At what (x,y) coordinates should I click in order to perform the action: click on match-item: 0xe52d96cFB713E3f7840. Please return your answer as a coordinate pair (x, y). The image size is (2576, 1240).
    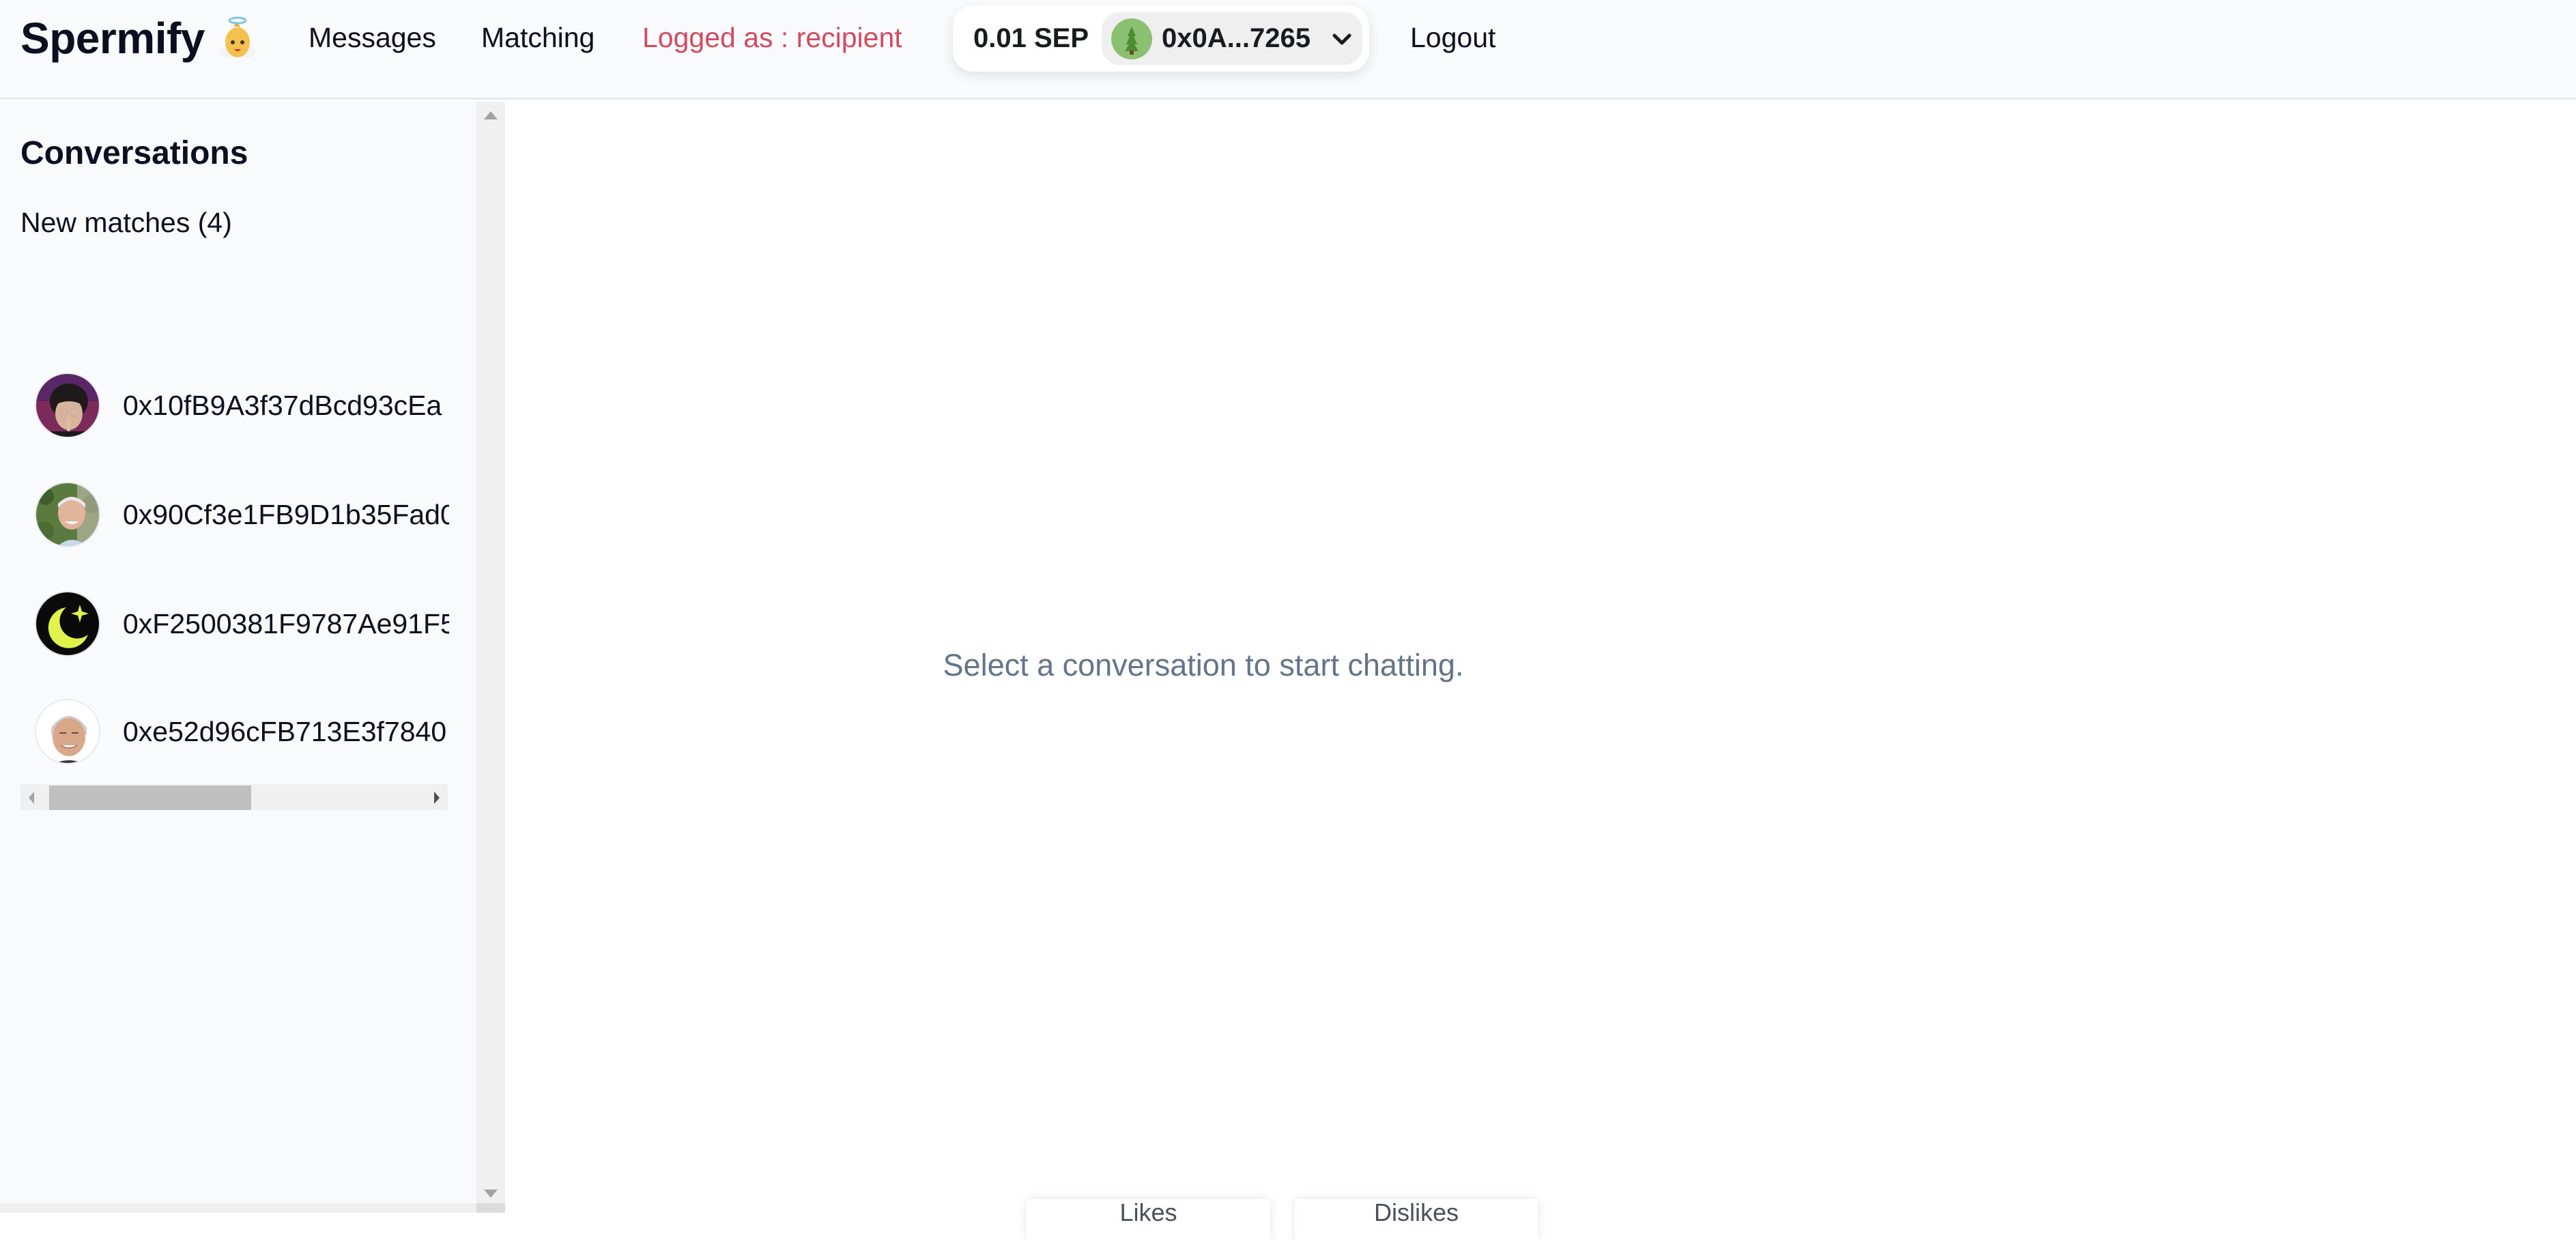
    Looking at the image, I should click on (234, 731).